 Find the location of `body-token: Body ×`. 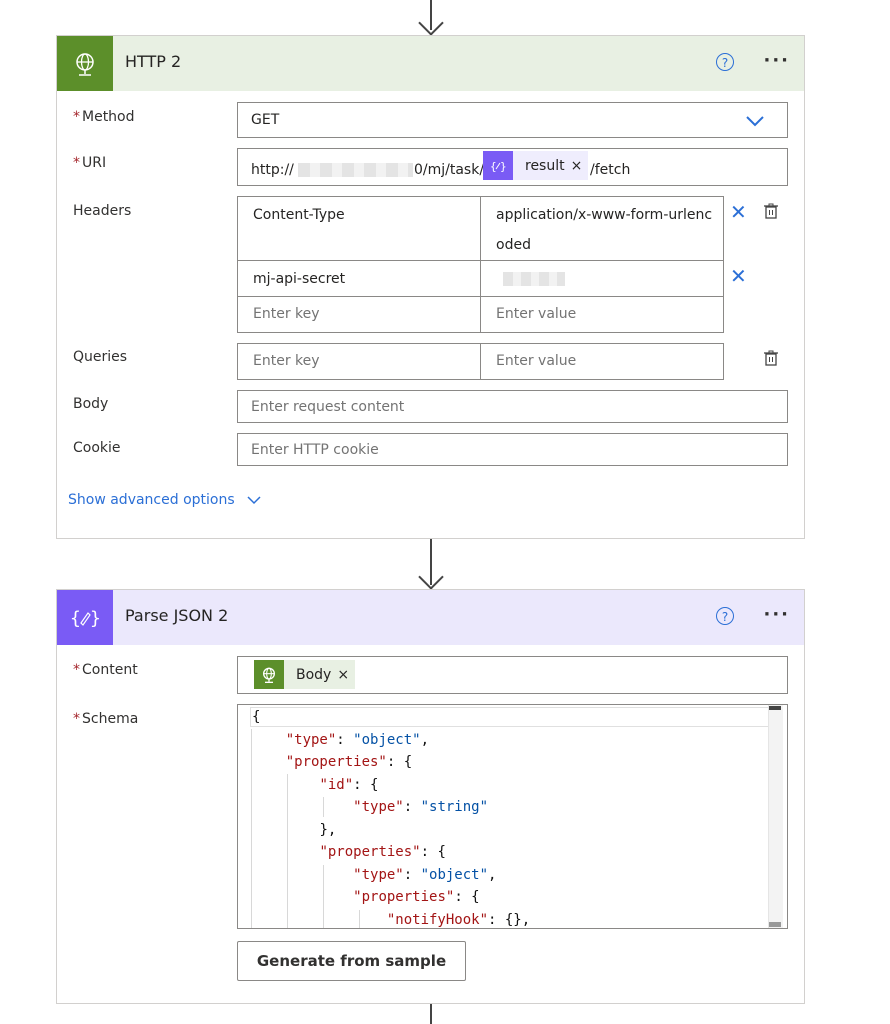

body-token: Body × is located at coordinates (305, 674).